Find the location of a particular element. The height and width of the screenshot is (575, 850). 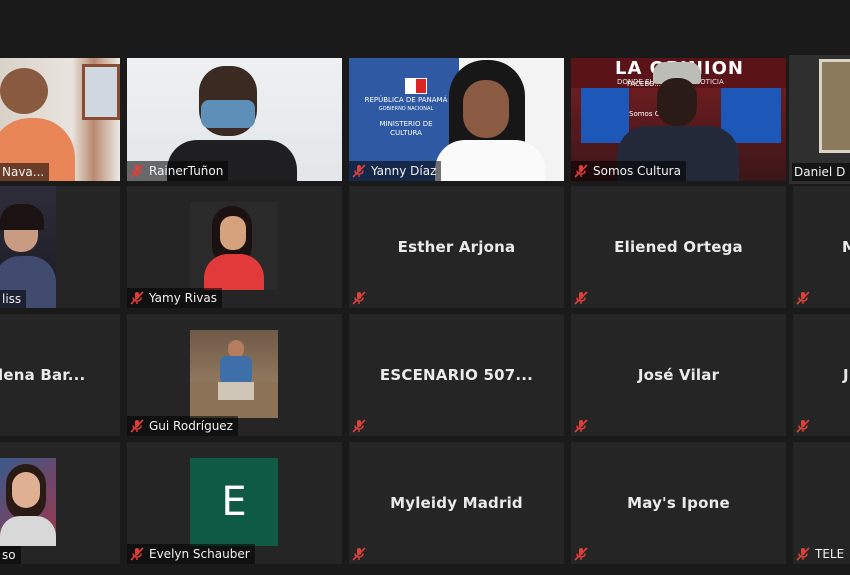

video-tile: RainerTuñon is located at coordinates (234, 119).